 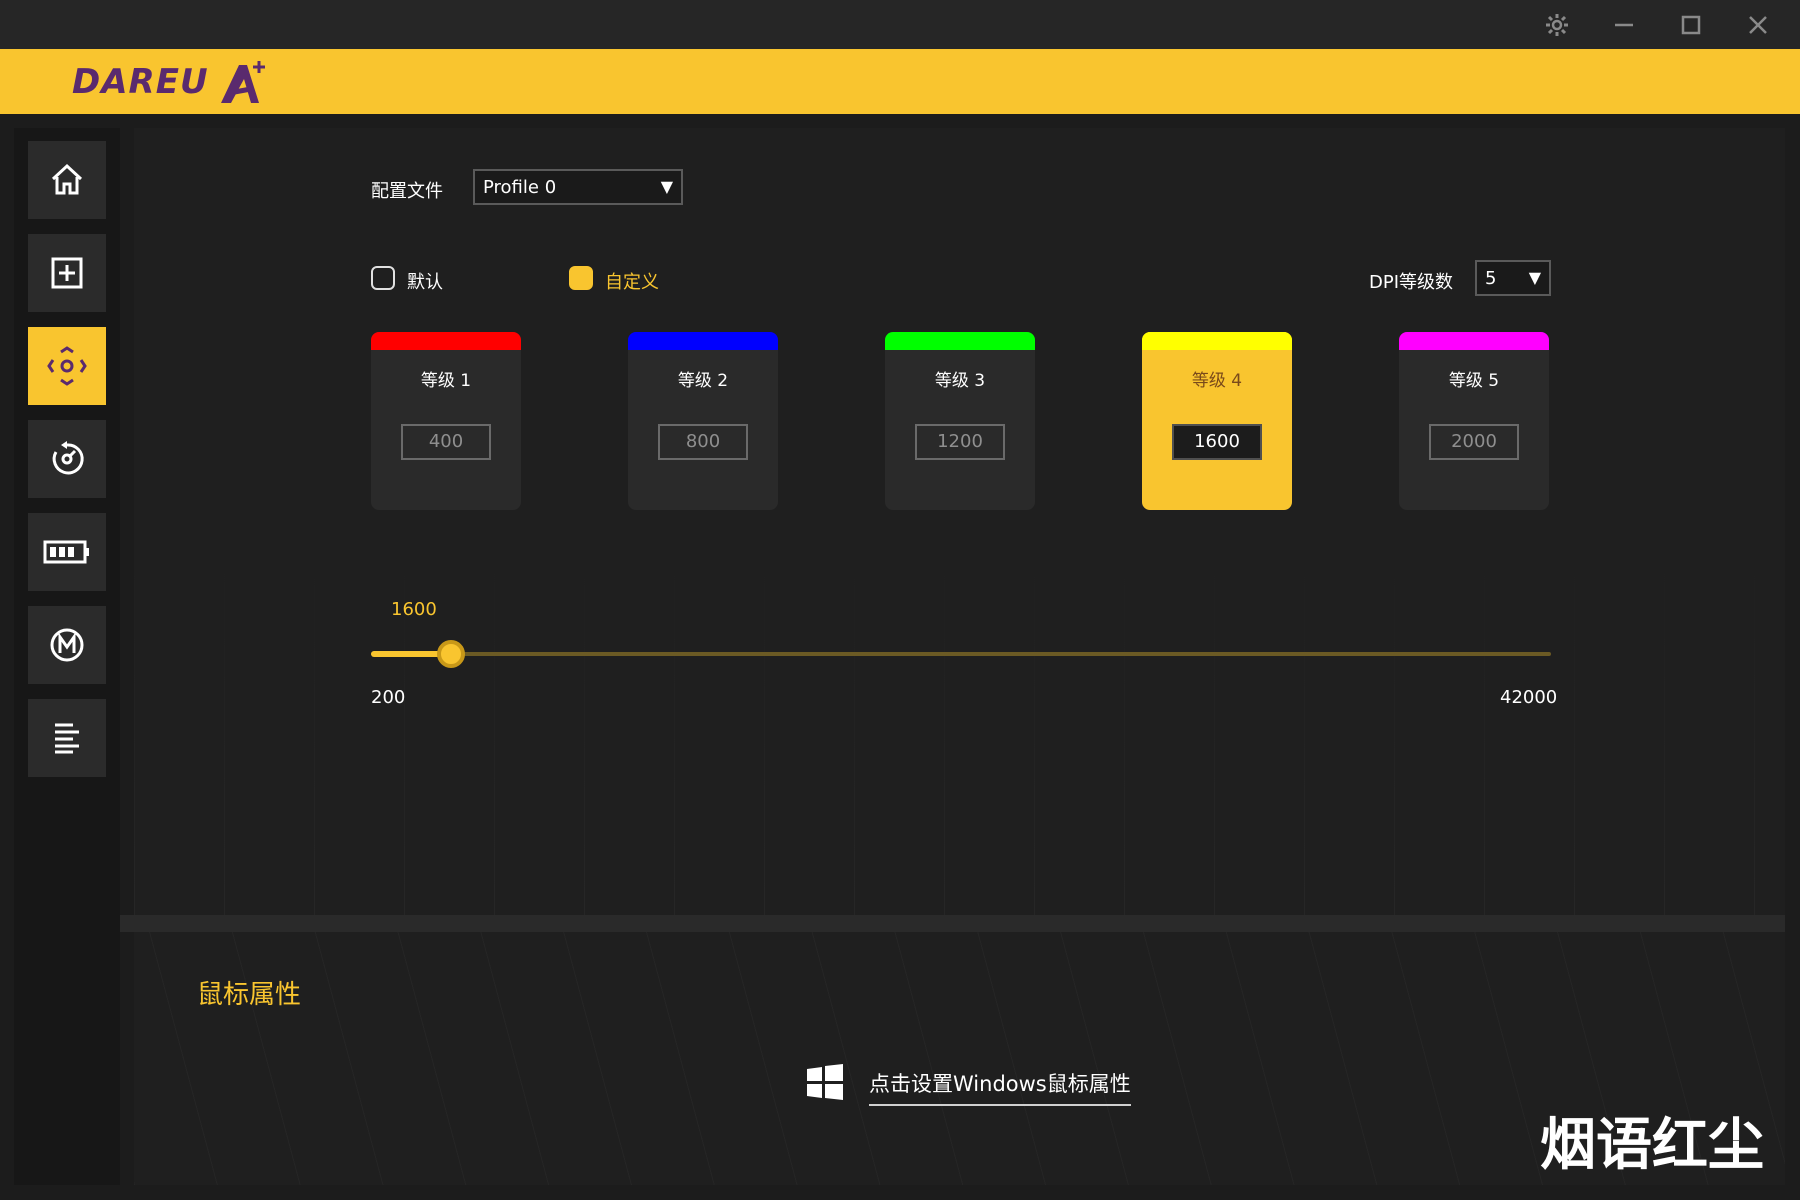 What do you see at coordinates (388, 697) in the screenshot?
I see `slider-min-label: 200` at bounding box center [388, 697].